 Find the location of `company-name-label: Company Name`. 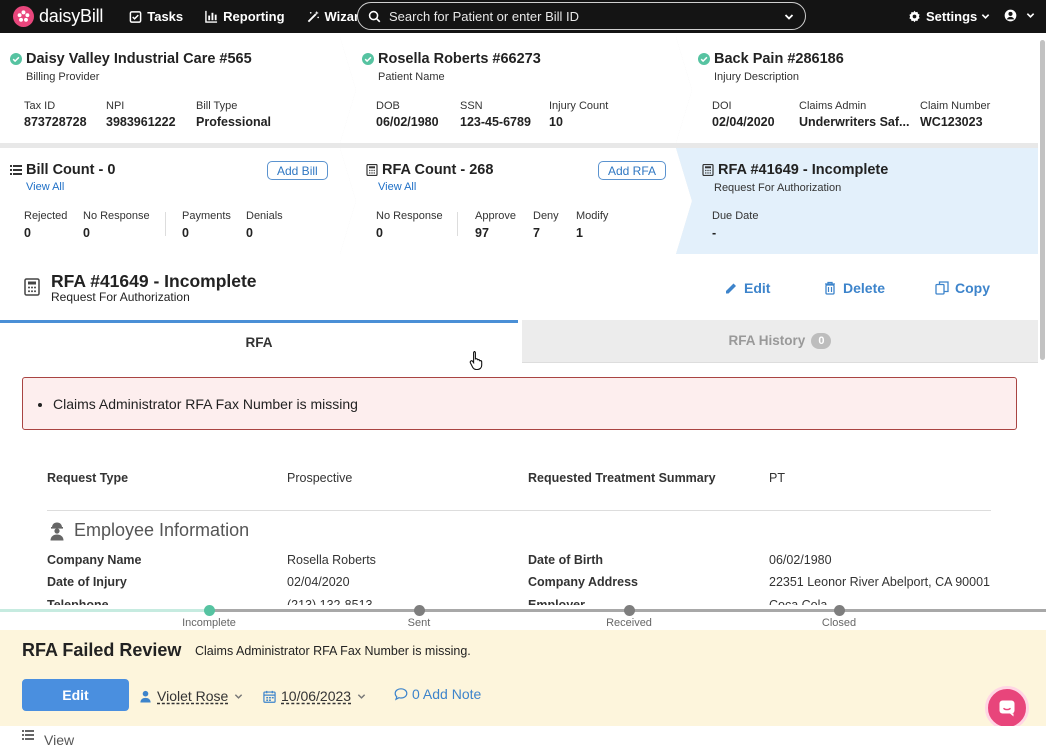

company-name-label: Company Name is located at coordinates (94, 560).